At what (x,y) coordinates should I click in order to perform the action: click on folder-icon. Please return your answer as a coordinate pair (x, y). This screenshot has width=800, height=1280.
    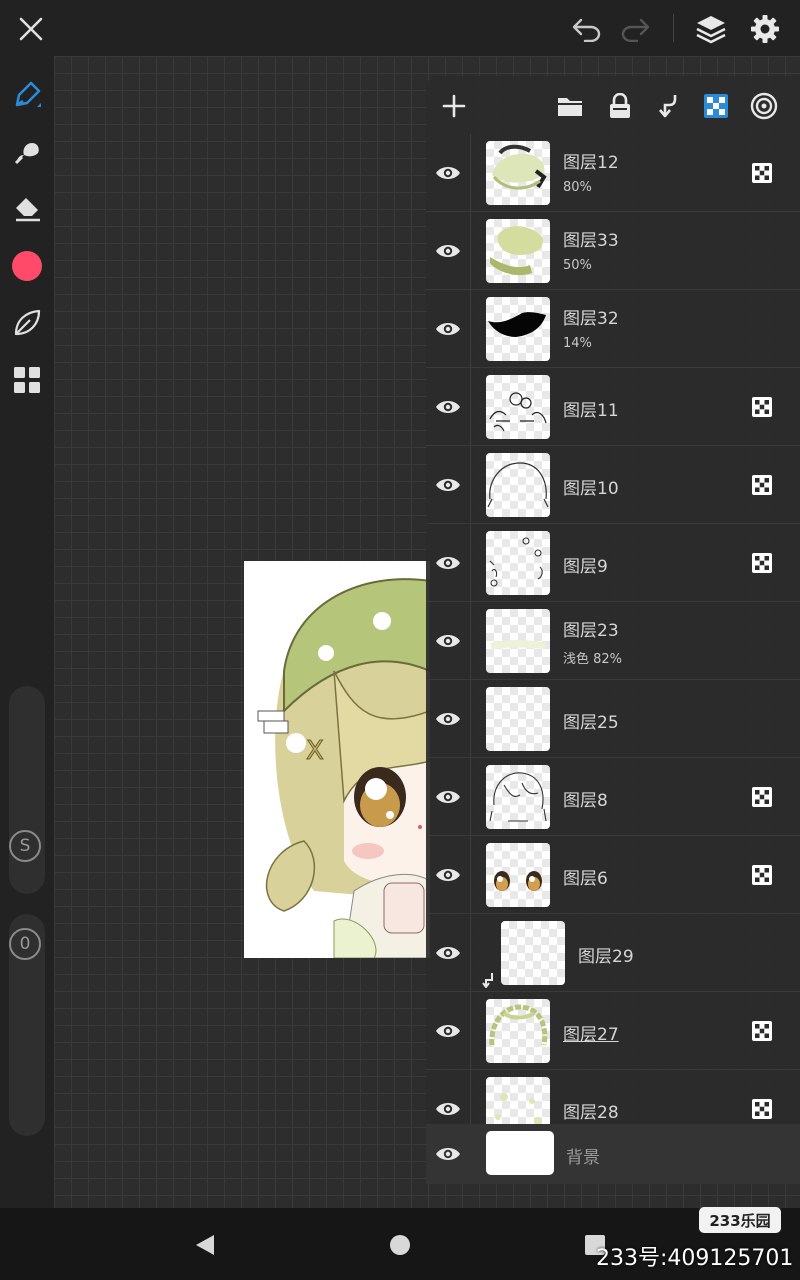
    Looking at the image, I should click on (570, 106).